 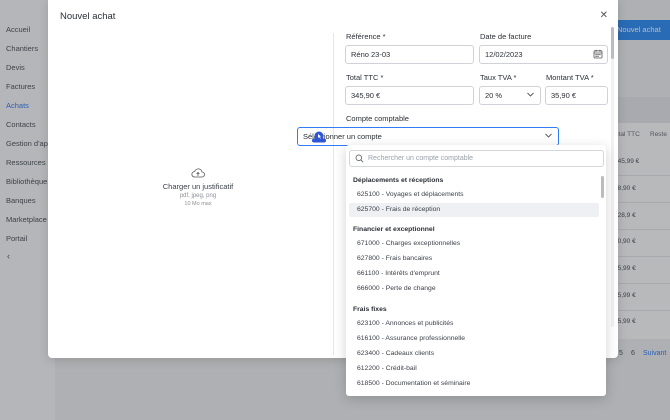 I want to click on search-placeholder: Rechercher un compte comptable, so click(x=421, y=158).